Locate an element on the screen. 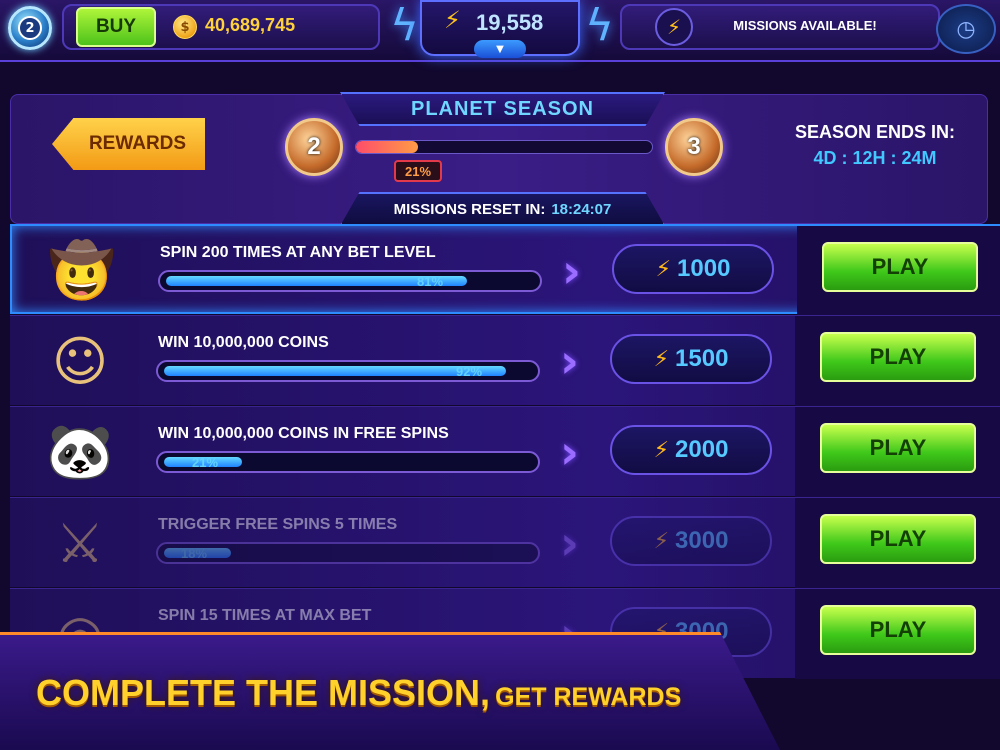  lightning-right-icon: ϟ is located at coordinates (600, 25).